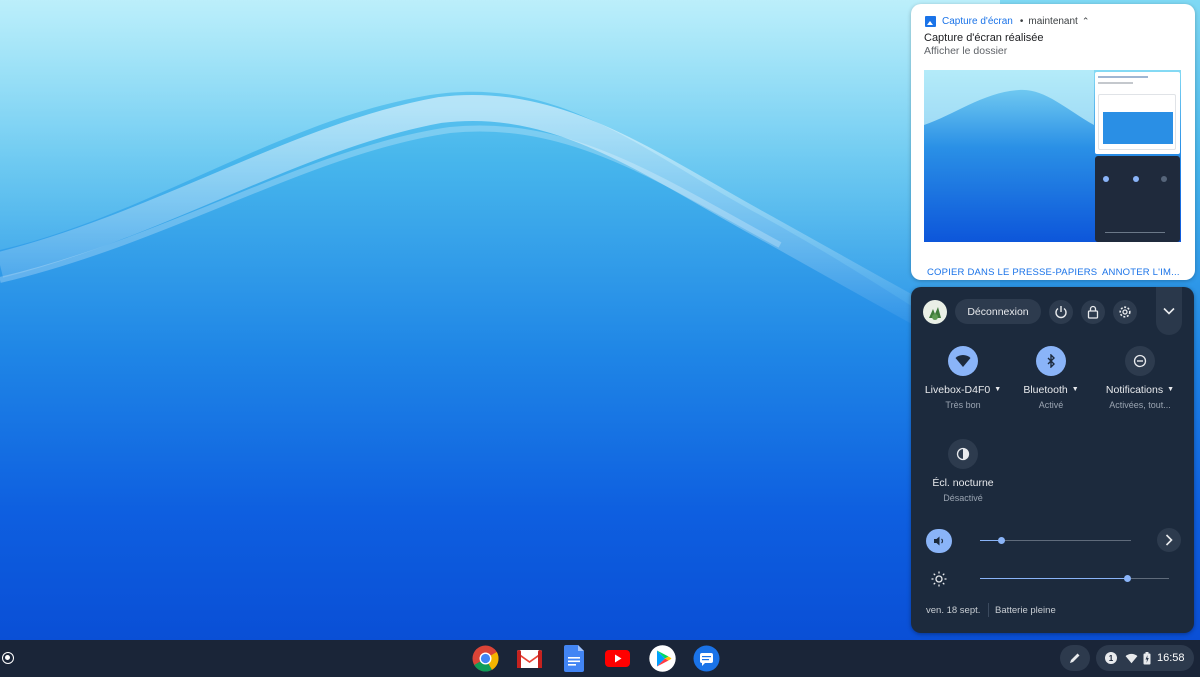  What do you see at coordinates (662, 658) in the screenshot?
I see `play-store-app-icon` at bounding box center [662, 658].